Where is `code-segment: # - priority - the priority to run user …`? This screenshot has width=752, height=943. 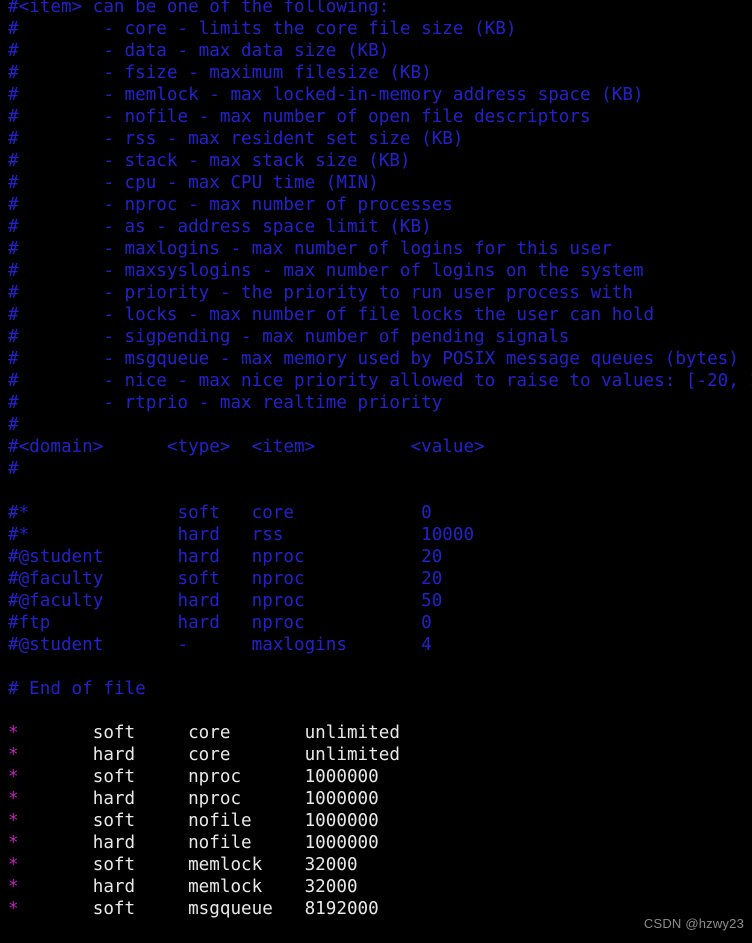
code-segment: # - priority - the priority to run user … is located at coordinates (320, 293).